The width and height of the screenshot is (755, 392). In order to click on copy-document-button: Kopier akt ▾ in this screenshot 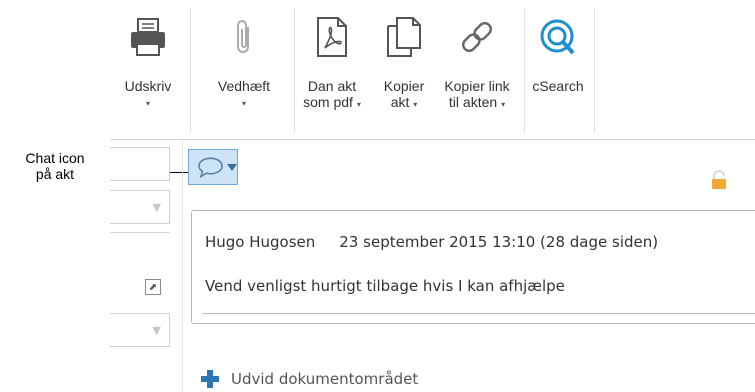, I will do `click(404, 70)`.